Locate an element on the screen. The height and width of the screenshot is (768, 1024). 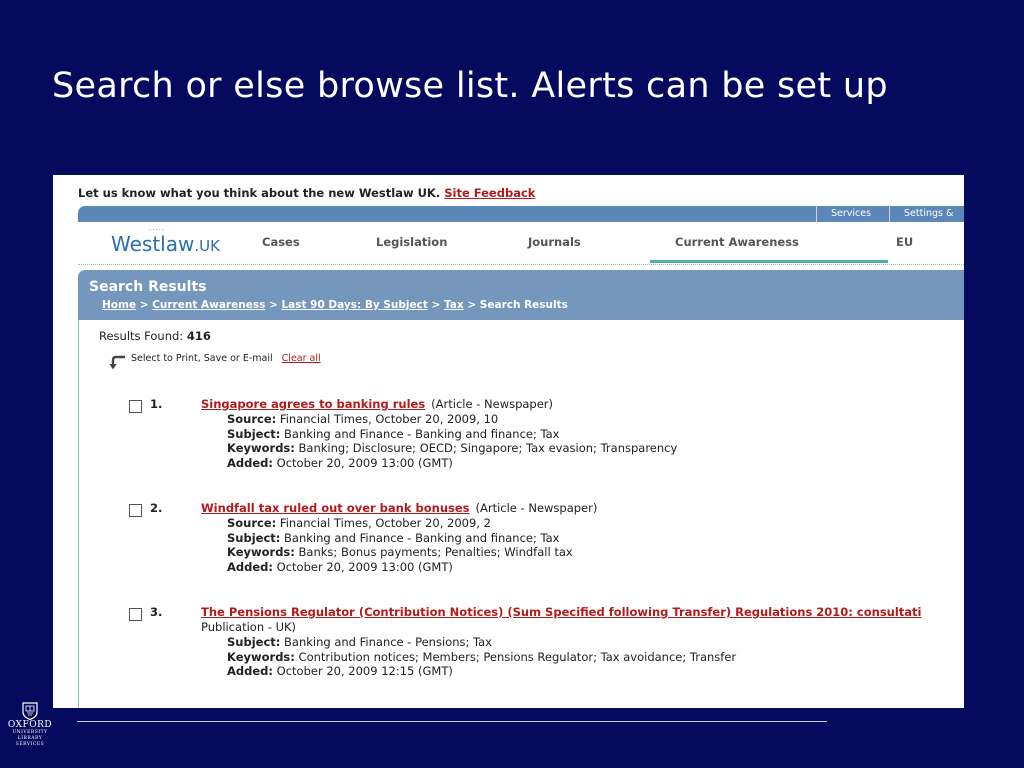
results-found: Results Found: 416 is located at coordinates (155, 336).